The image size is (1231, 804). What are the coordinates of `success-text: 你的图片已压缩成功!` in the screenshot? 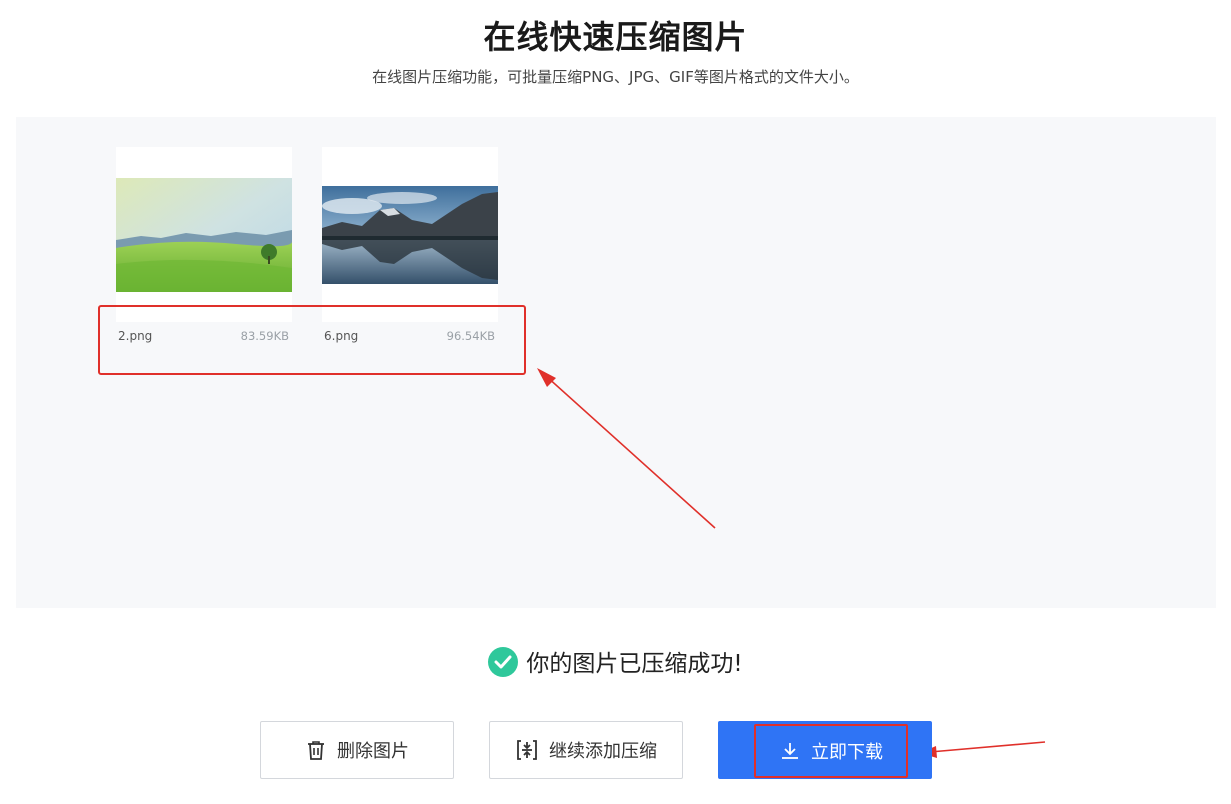 It's located at (634, 664).